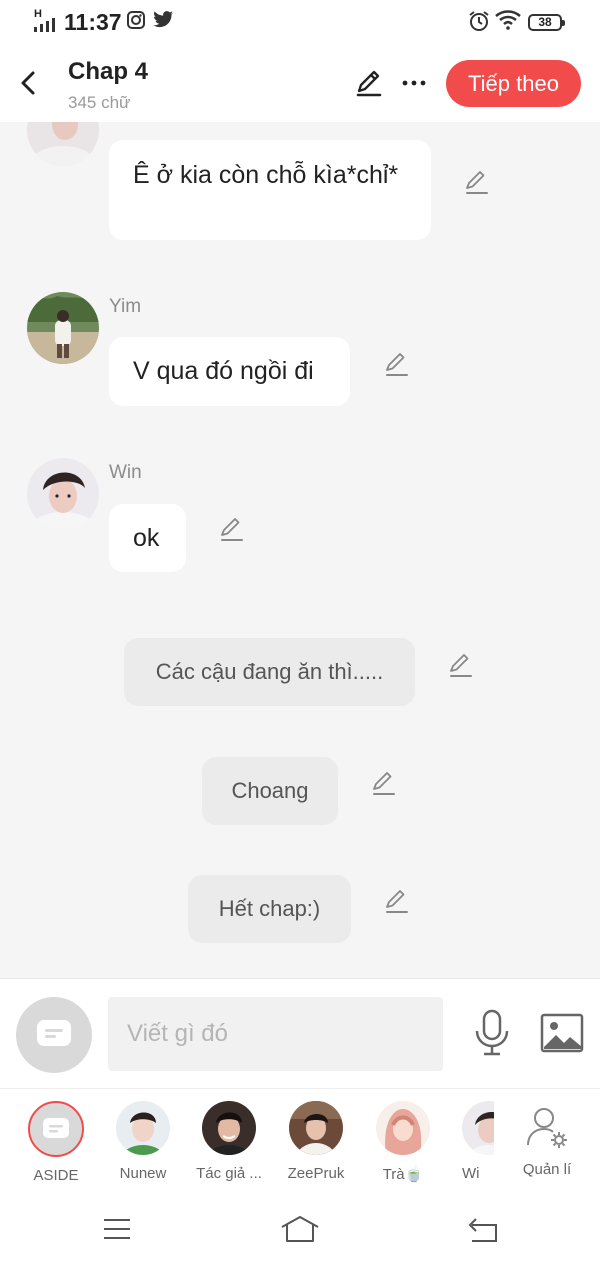 The image size is (600, 1267). I want to click on character-aside: ASIDE, so click(56, 1142).